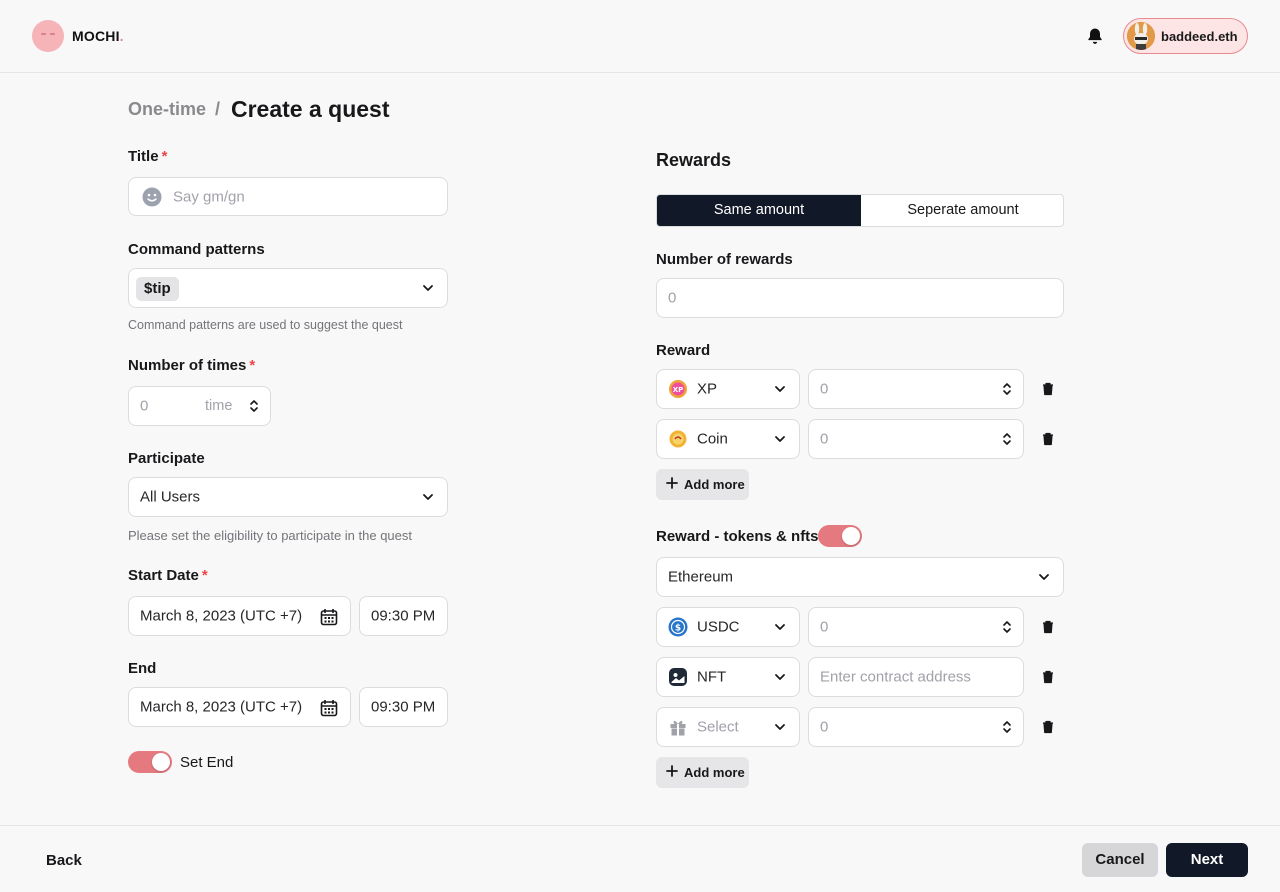 This screenshot has height=892, width=1280. I want to click on logo-text: MOCHI., so click(98, 36).